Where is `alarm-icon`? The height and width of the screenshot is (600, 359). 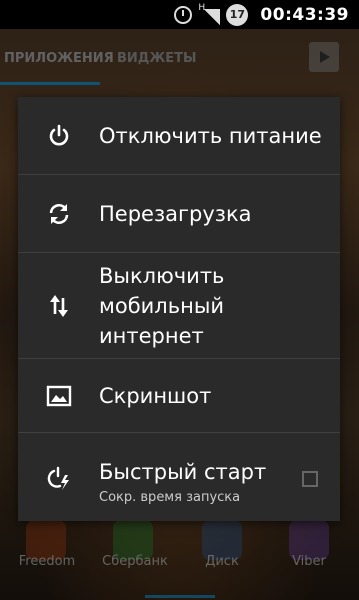
alarm-icon is located at coordinates (183, 14).